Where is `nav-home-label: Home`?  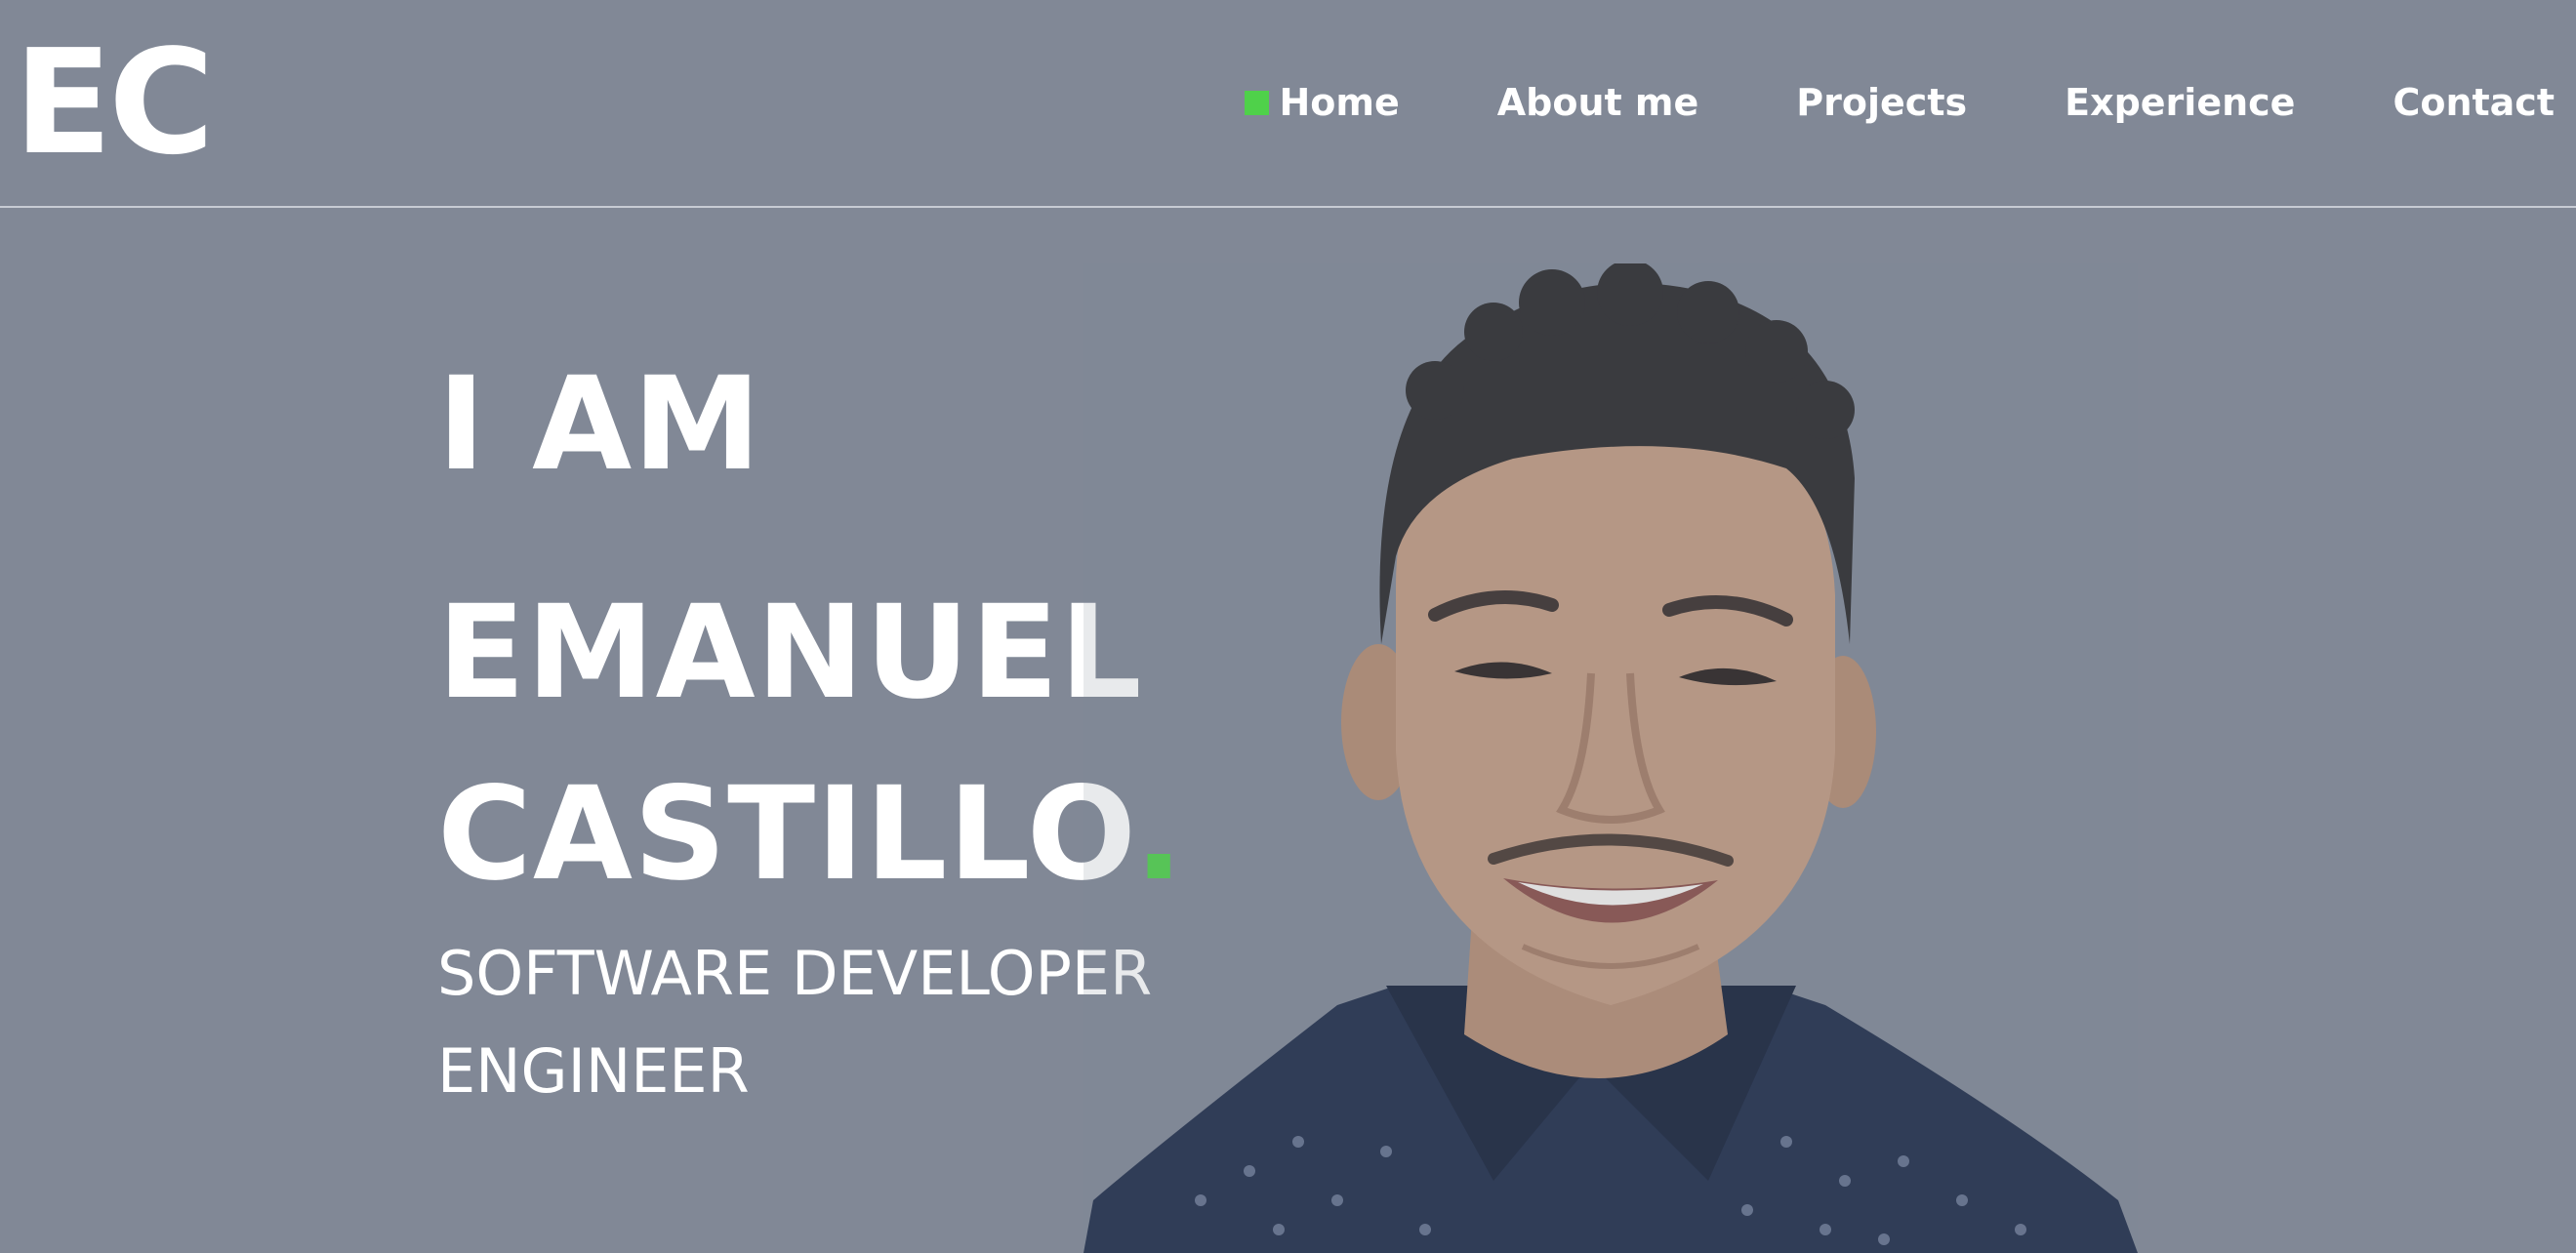
nav-home-label: Home is located at coordinates (1339, 102).